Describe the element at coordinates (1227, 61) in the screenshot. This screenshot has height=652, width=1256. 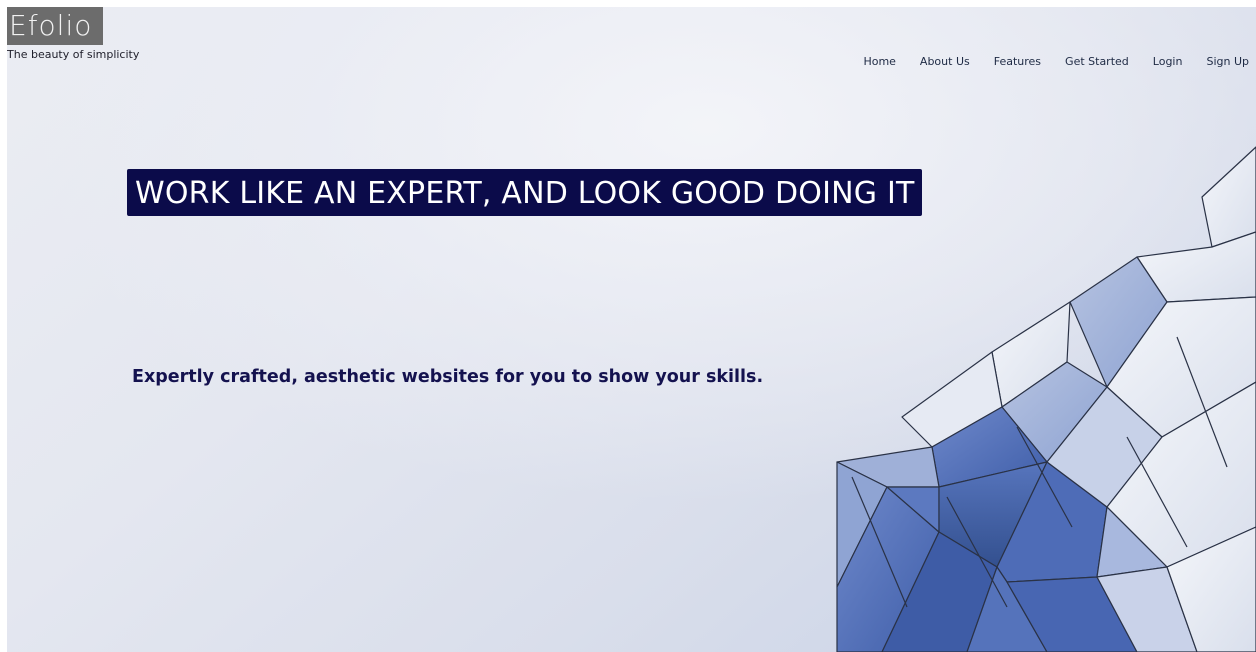
I see `nav-link-sign-up: Sign Up` at that location.